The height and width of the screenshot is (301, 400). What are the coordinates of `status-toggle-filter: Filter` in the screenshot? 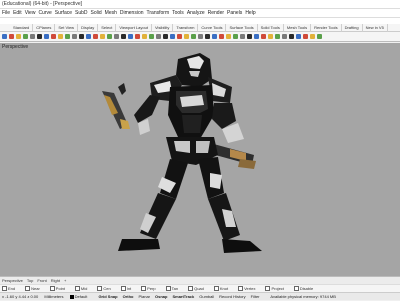 It's located at (255, 296).